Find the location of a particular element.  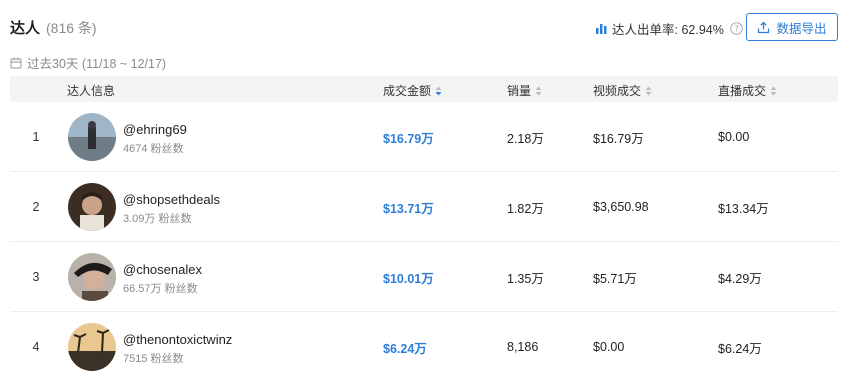

gmv-value: $16.79万 is located at coordinates (408, 138).